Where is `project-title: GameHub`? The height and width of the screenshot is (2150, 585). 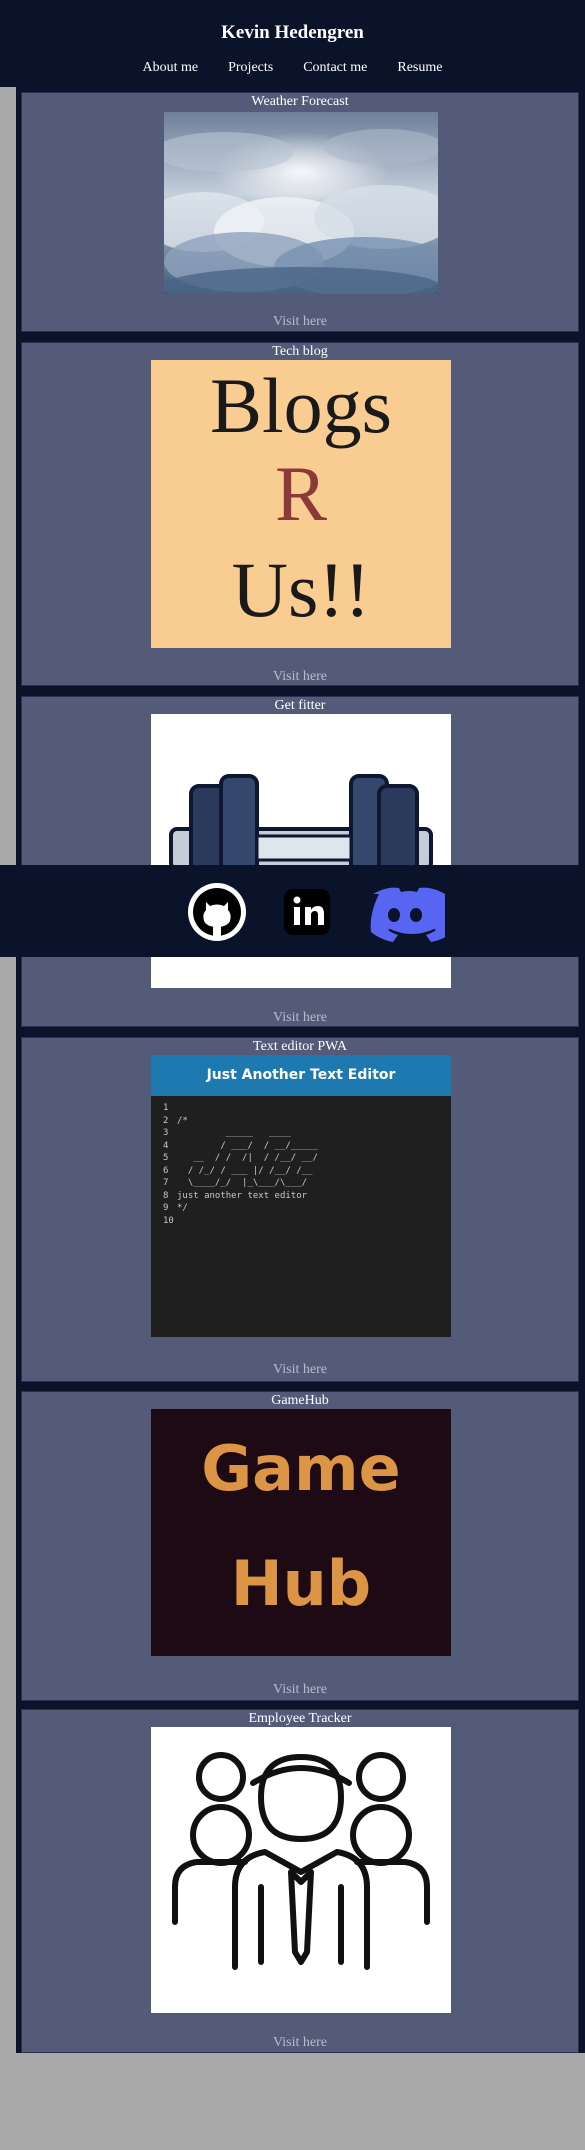
project-title: GameHub is located at coordinates (300, 1400).